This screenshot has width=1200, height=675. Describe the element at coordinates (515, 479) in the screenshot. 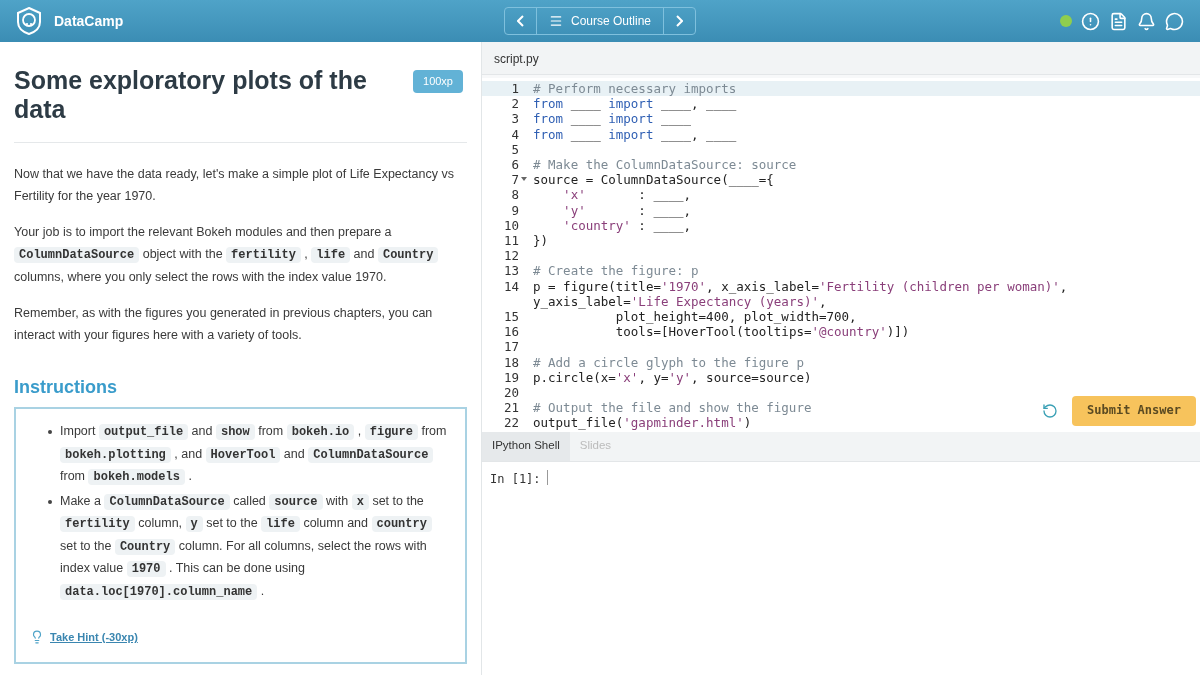

I see `shell-prompt: In [1]:` at that location.